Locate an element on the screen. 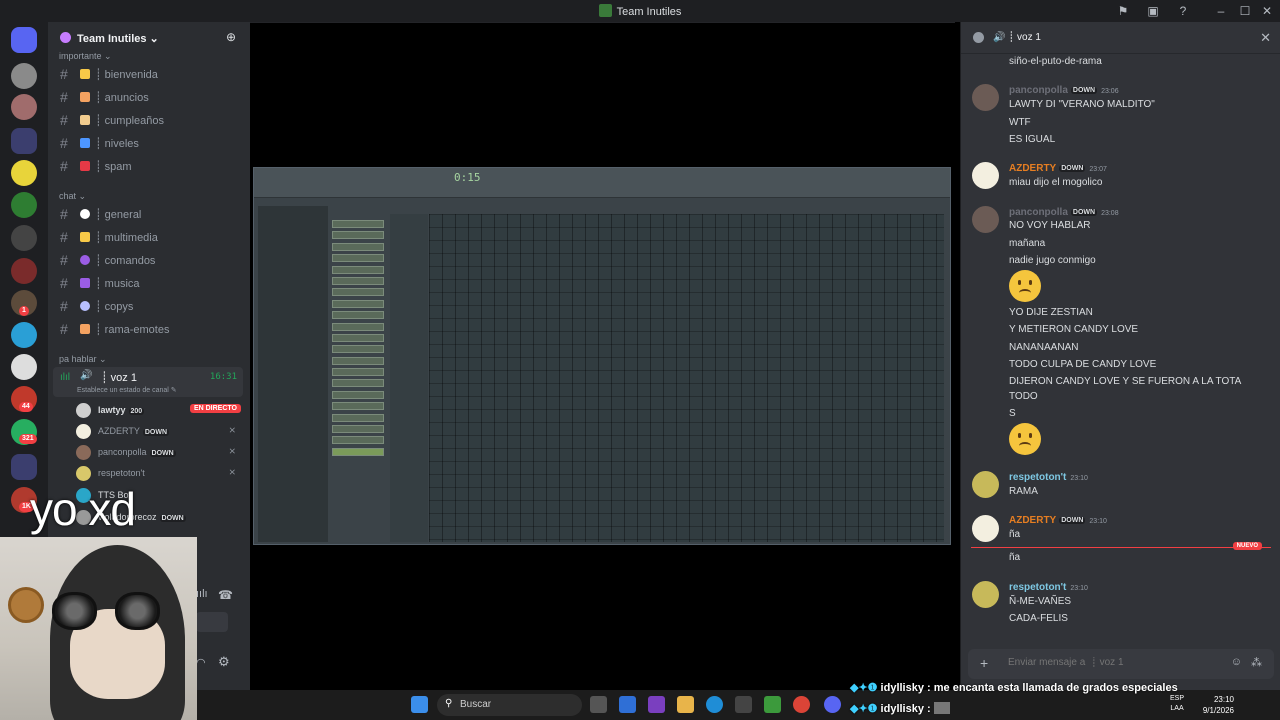  voice-quality-icon: ıılı is located at coordinates (202, 594).